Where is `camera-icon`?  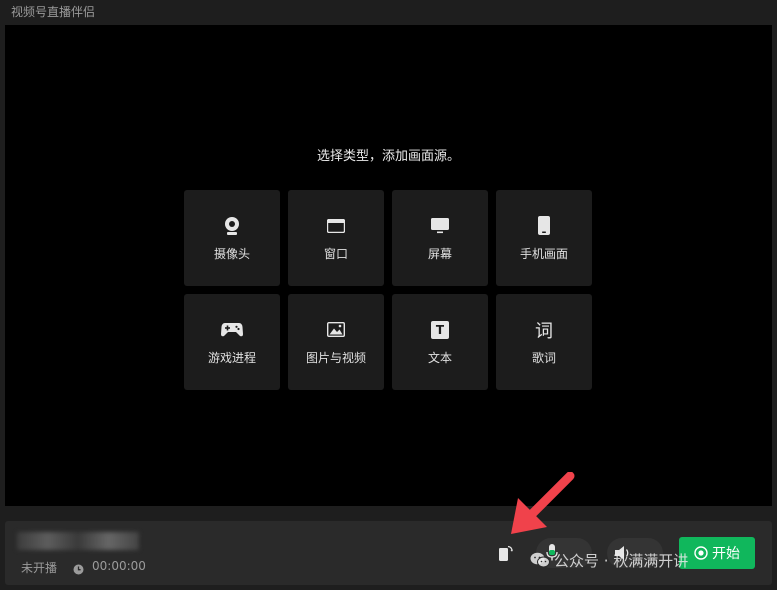 camera-icon is located at coordinates (232, 226).